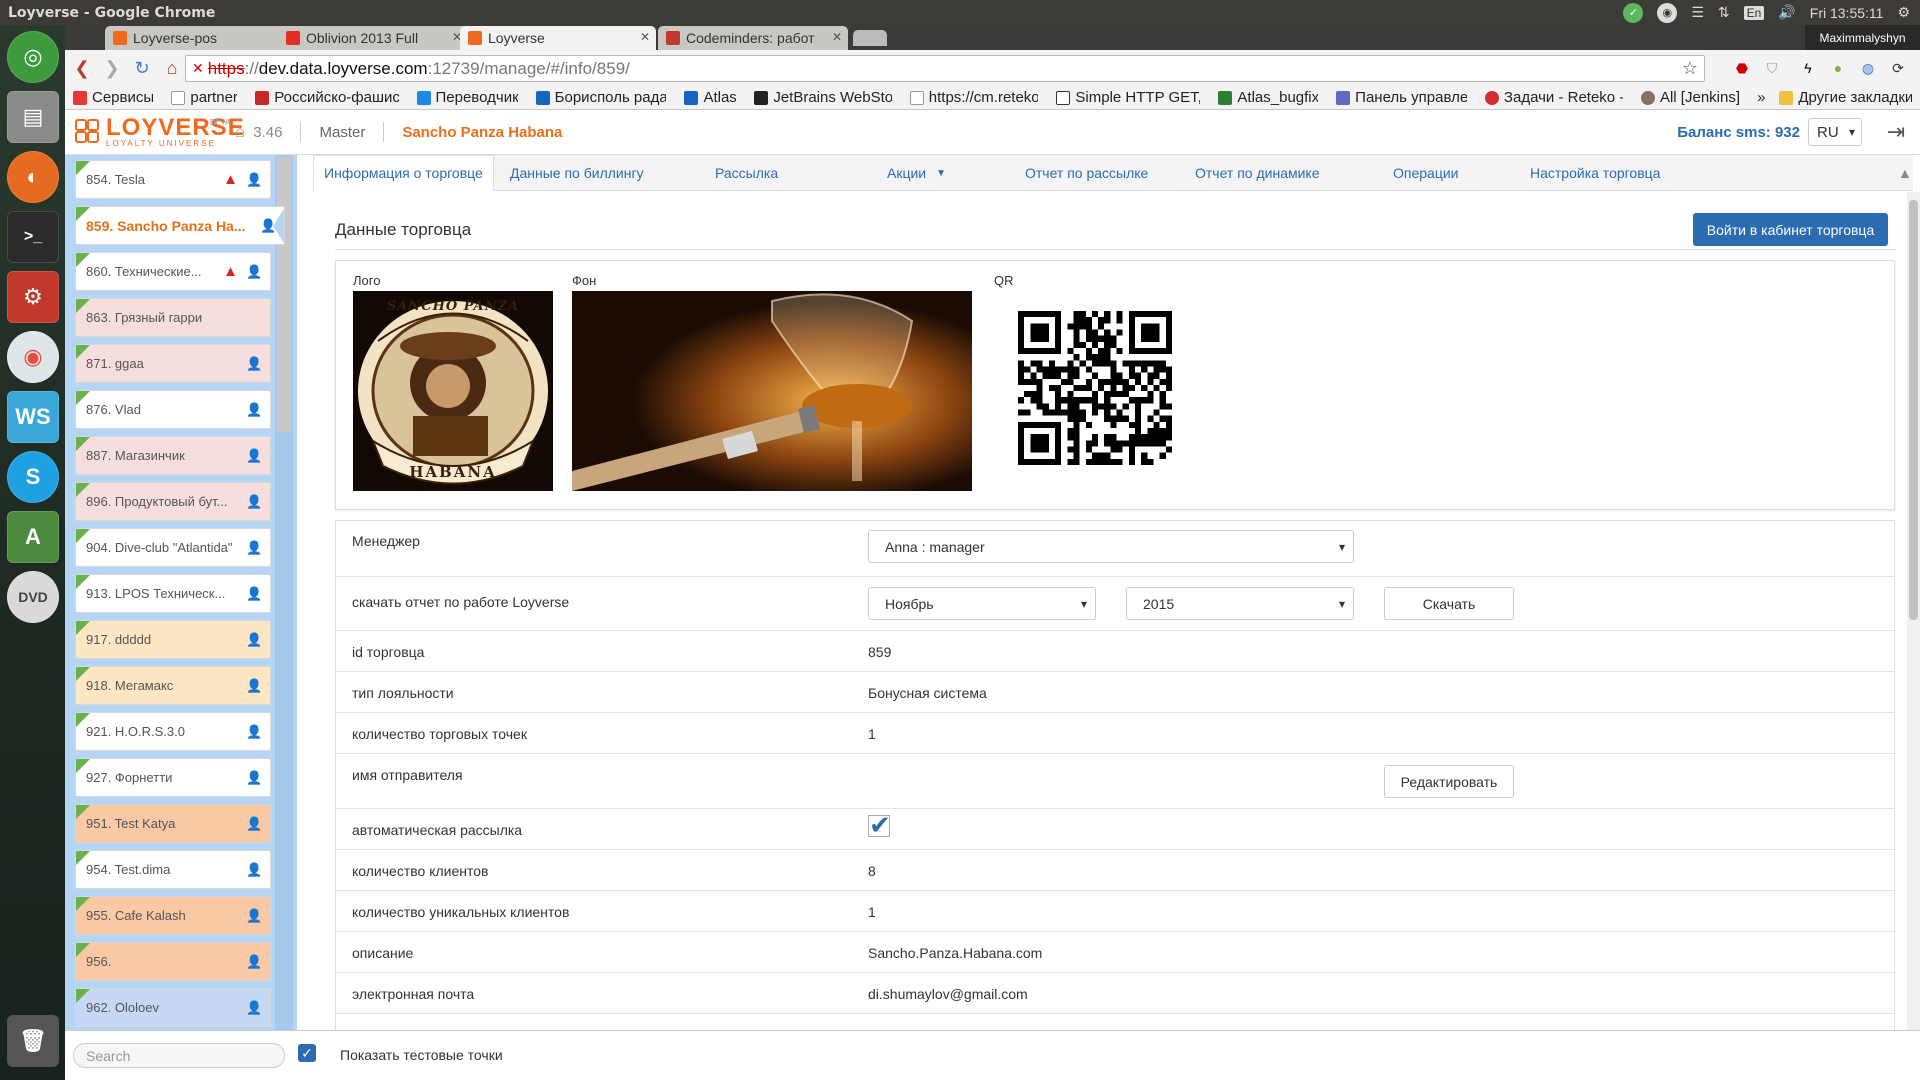 This screenshot has height=1080, width=1920. What do you see at coordinates (113, 97) in the screenshot?
I see `bookmark-apps: Сервисы` at bounding box center [113, 97].